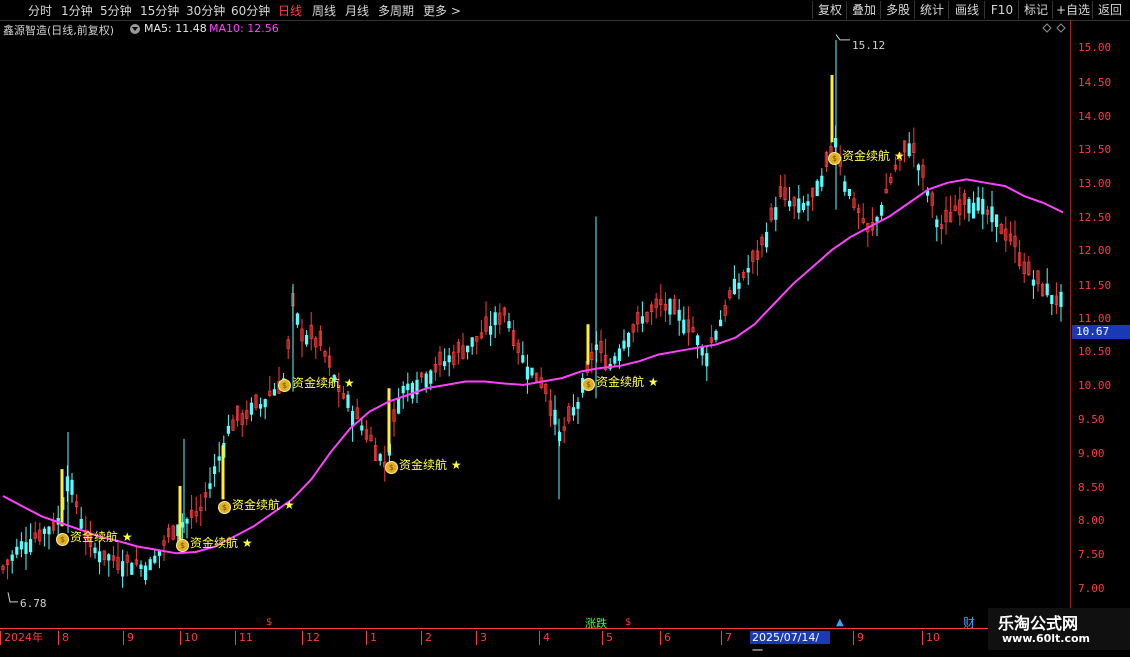 This screenshot has height=657, width=1130. Describe the element at coordinates (481, 638) in the screenshot. I see `date-tick: 3` at that location.